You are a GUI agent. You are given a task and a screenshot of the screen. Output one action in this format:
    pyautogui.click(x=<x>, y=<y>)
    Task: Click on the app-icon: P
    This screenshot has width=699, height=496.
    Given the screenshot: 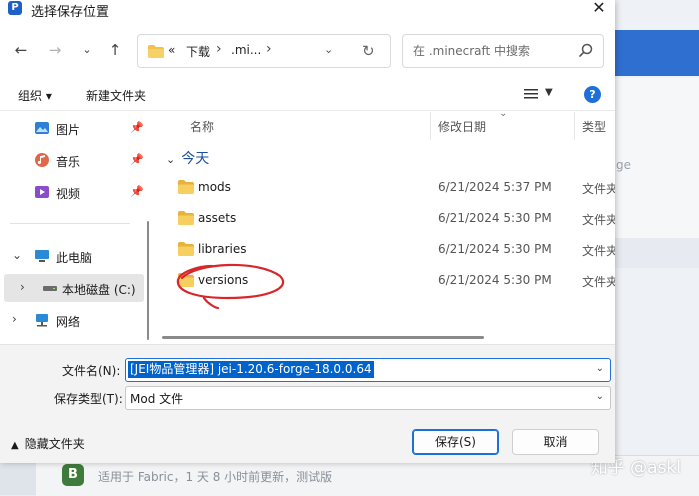 What is the action you would take?
    pyautogui.click(x=15, y=8)
    